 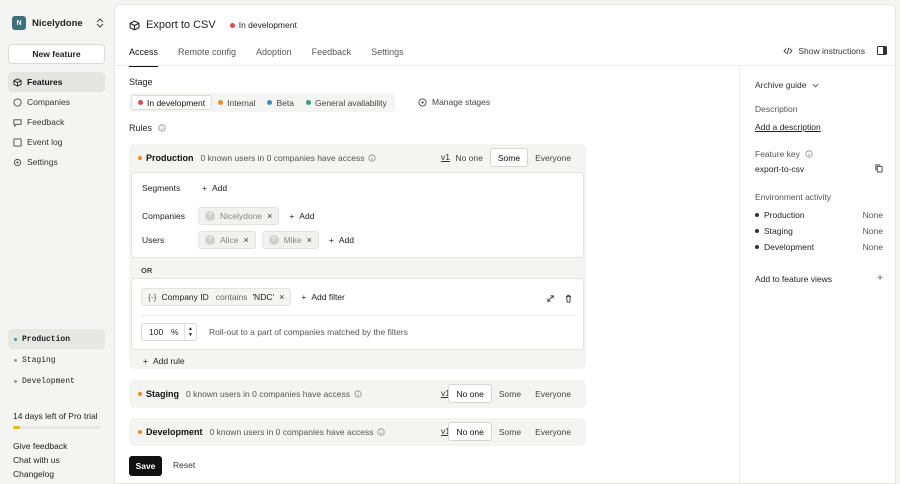 What do you see at coordinates (290, 240) in the screenshot?
I see `user-chip: ? Mike ×` at bounding box center [290, 240].